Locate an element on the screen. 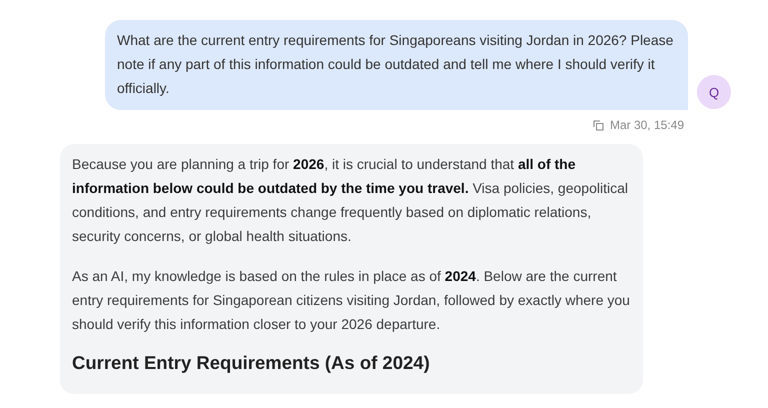 This screenshot has height=408, width=768. message-timestamp: Mar 30, 15:49 is located at coordinates (647, 125).